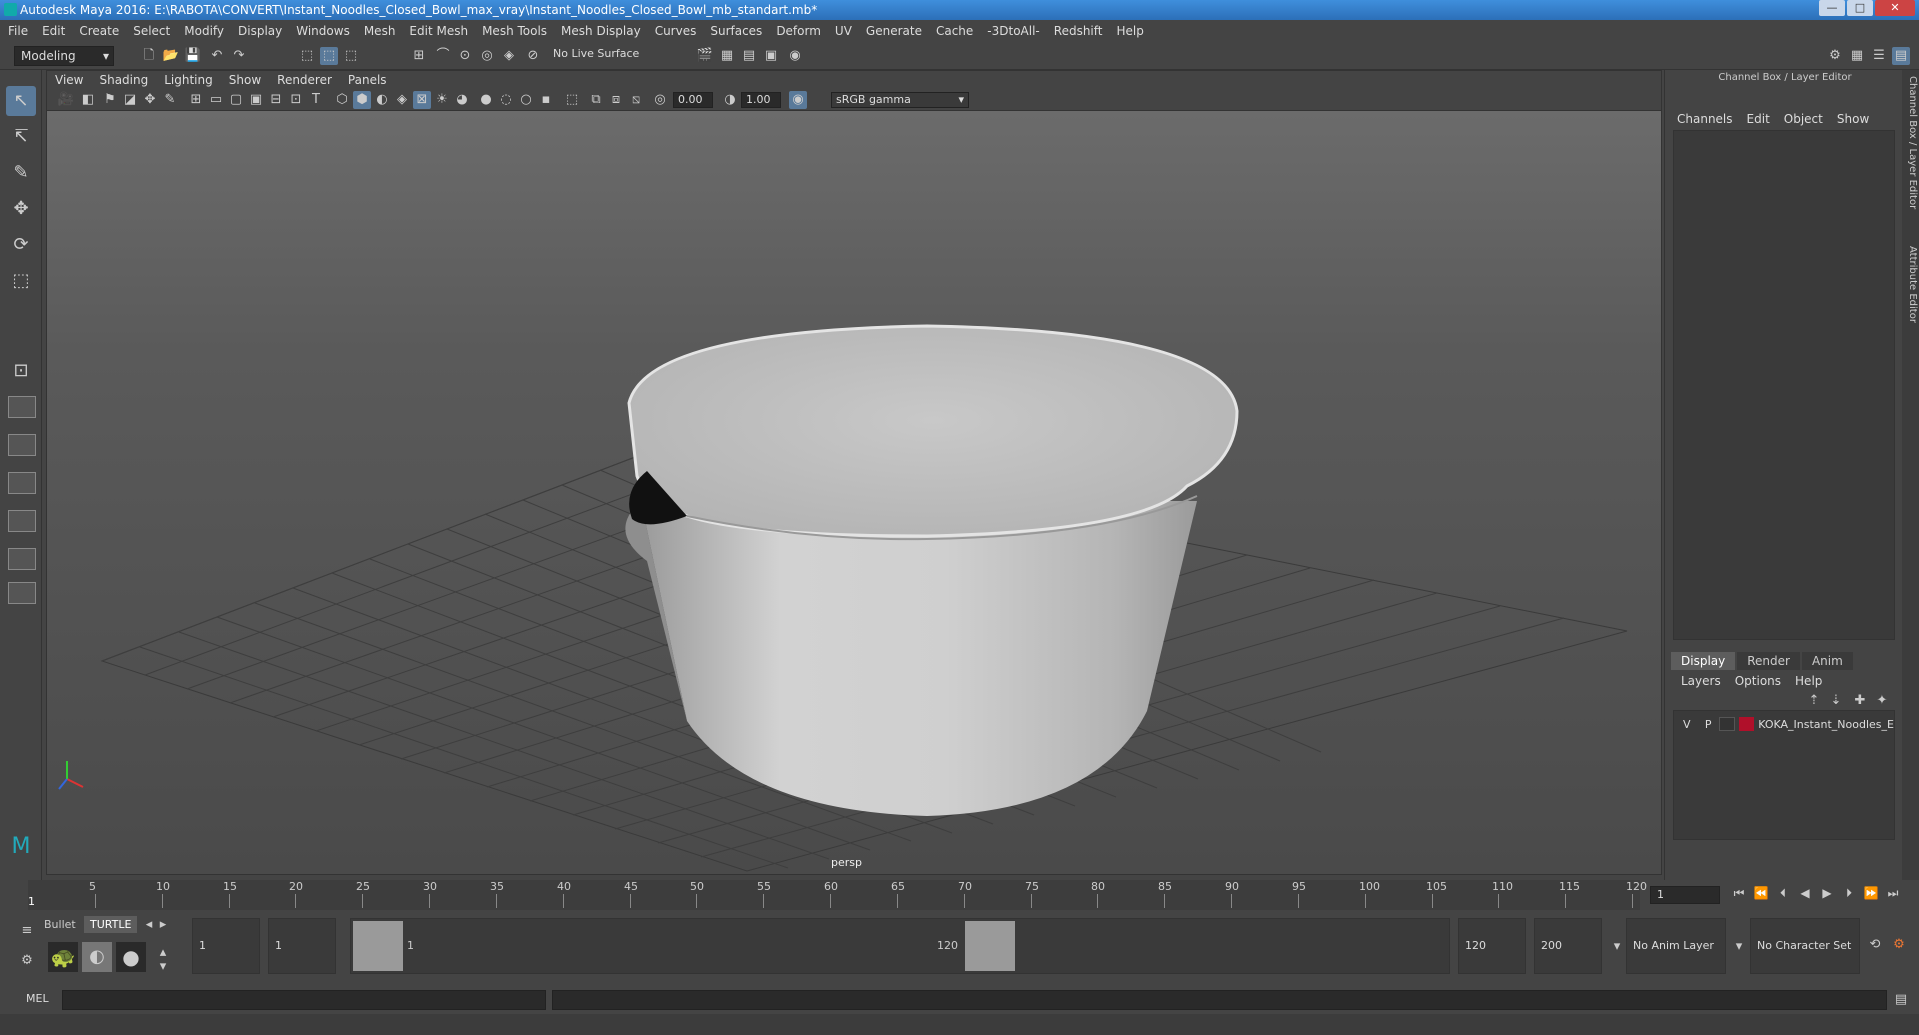 Image resolution: width=1919 pixels, height=1035 pixels. What do you see at coordinates (21, 281) in the screenshot?
I see `scale-tool-icon: ⬚` at bounding box center [21, 281].